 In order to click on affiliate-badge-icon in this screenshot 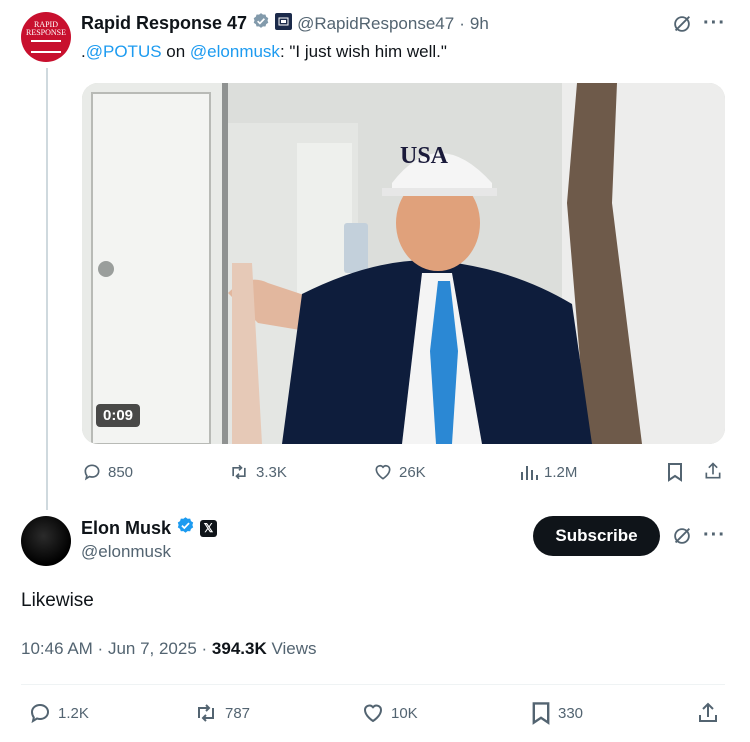, I will do `click(284, 23)`.